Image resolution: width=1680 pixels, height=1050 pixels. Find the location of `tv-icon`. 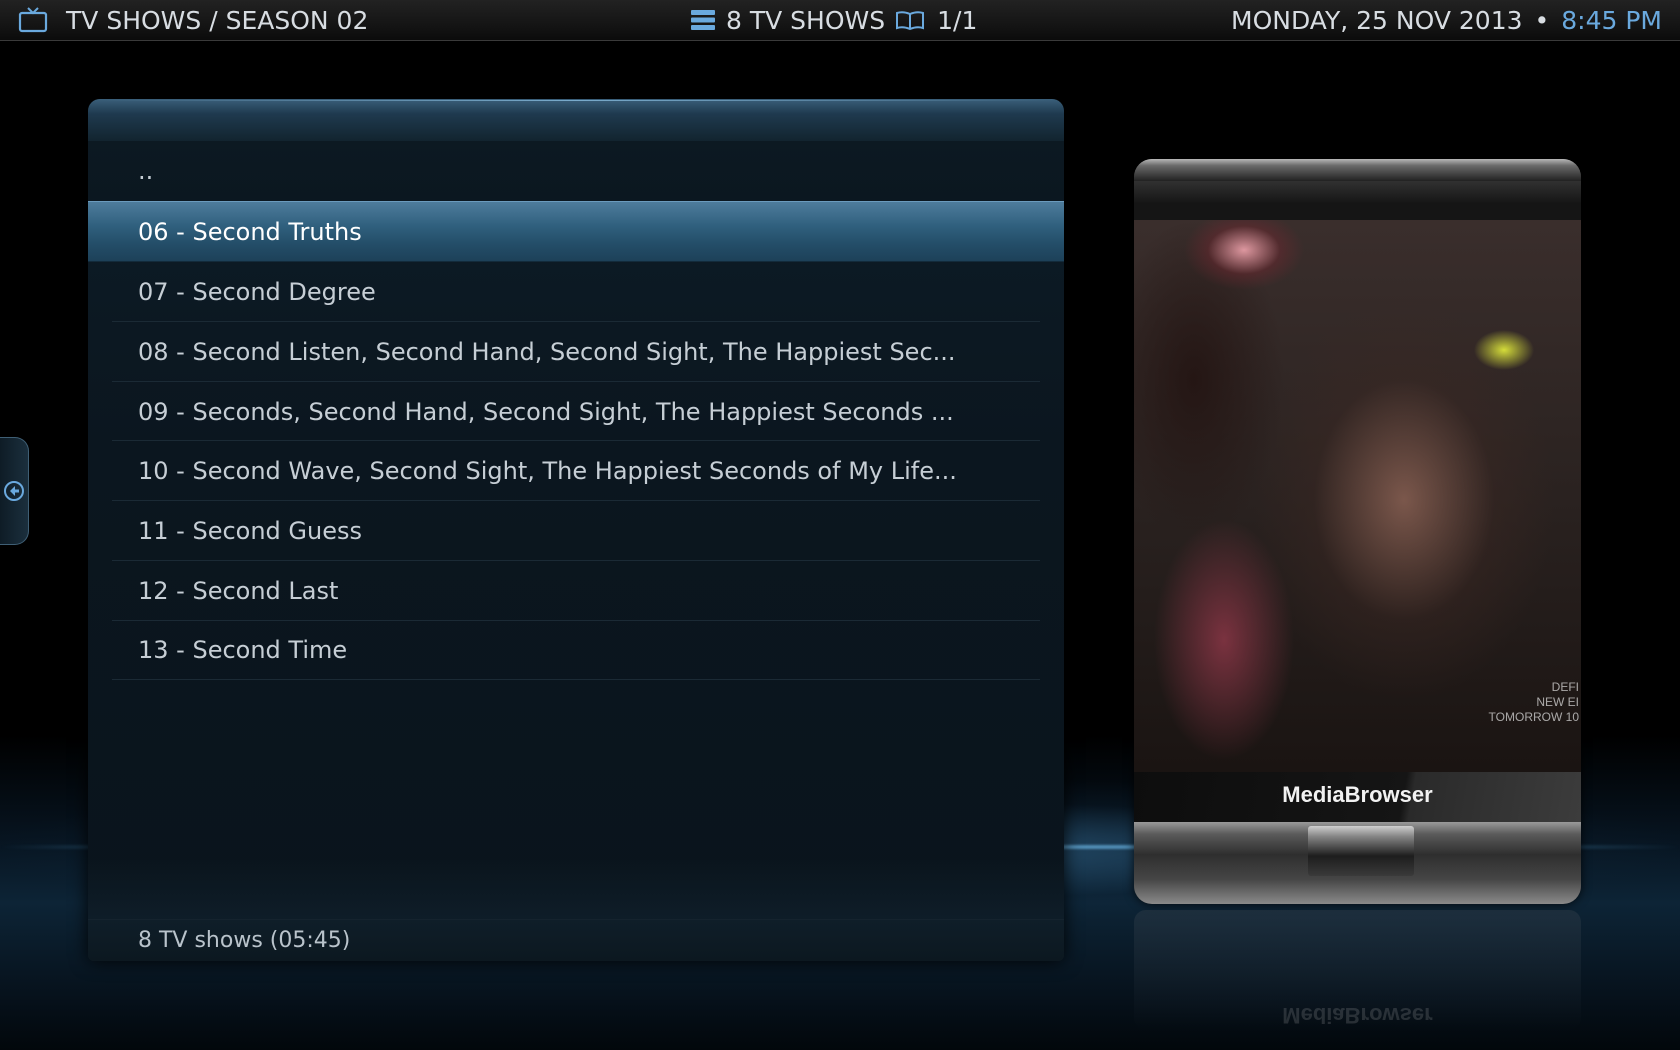

tv-icon is located at coordinates (33, 20).